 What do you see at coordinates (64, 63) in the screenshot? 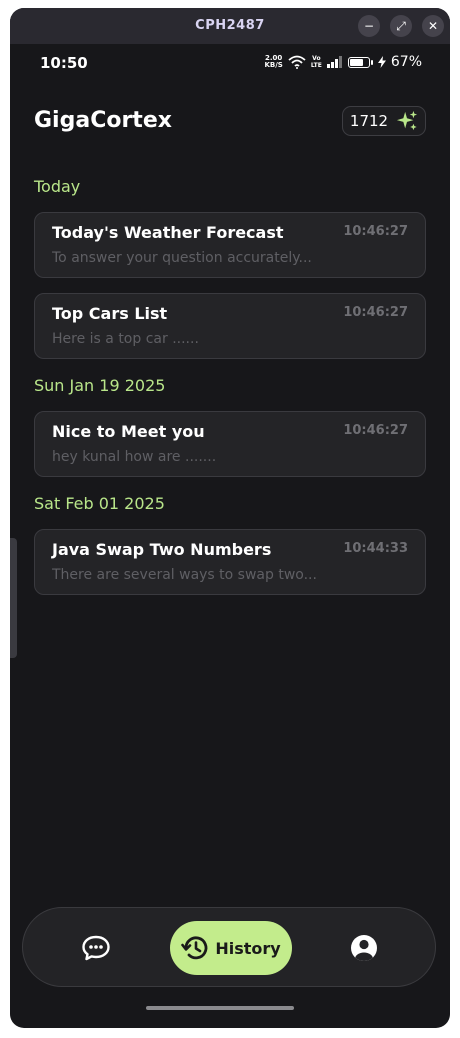
I see `status-time: 10:50` at bounding box center [64, 63].